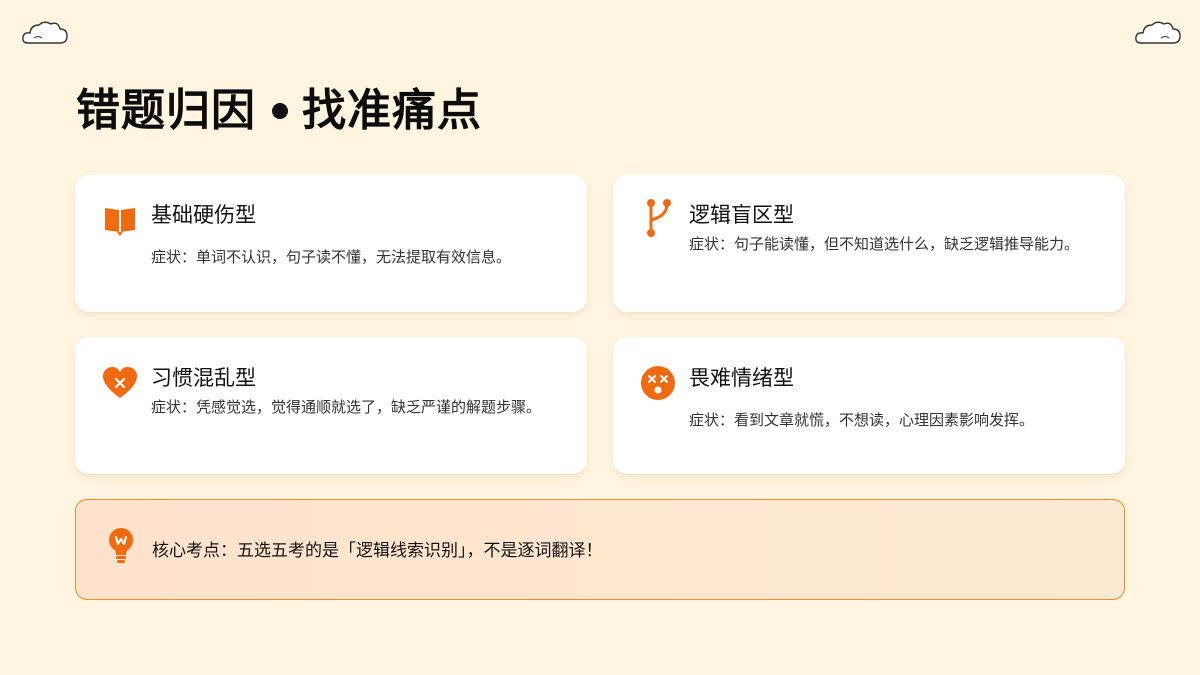  Describe the element at coordinates (884, 244) in the screenshot. I see `card-description: 症状：句子能读懂，但不知道选什么，缺乏逻辑推导能力。` at that location.